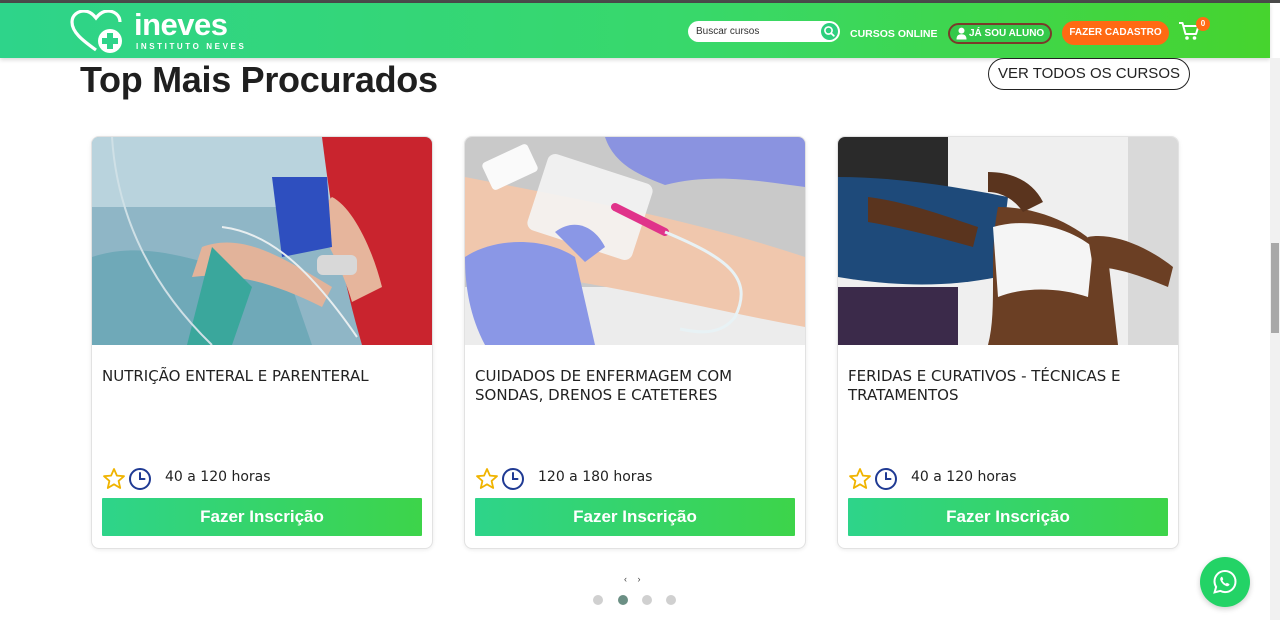  I want to click on user-icon, so click(961, 33).